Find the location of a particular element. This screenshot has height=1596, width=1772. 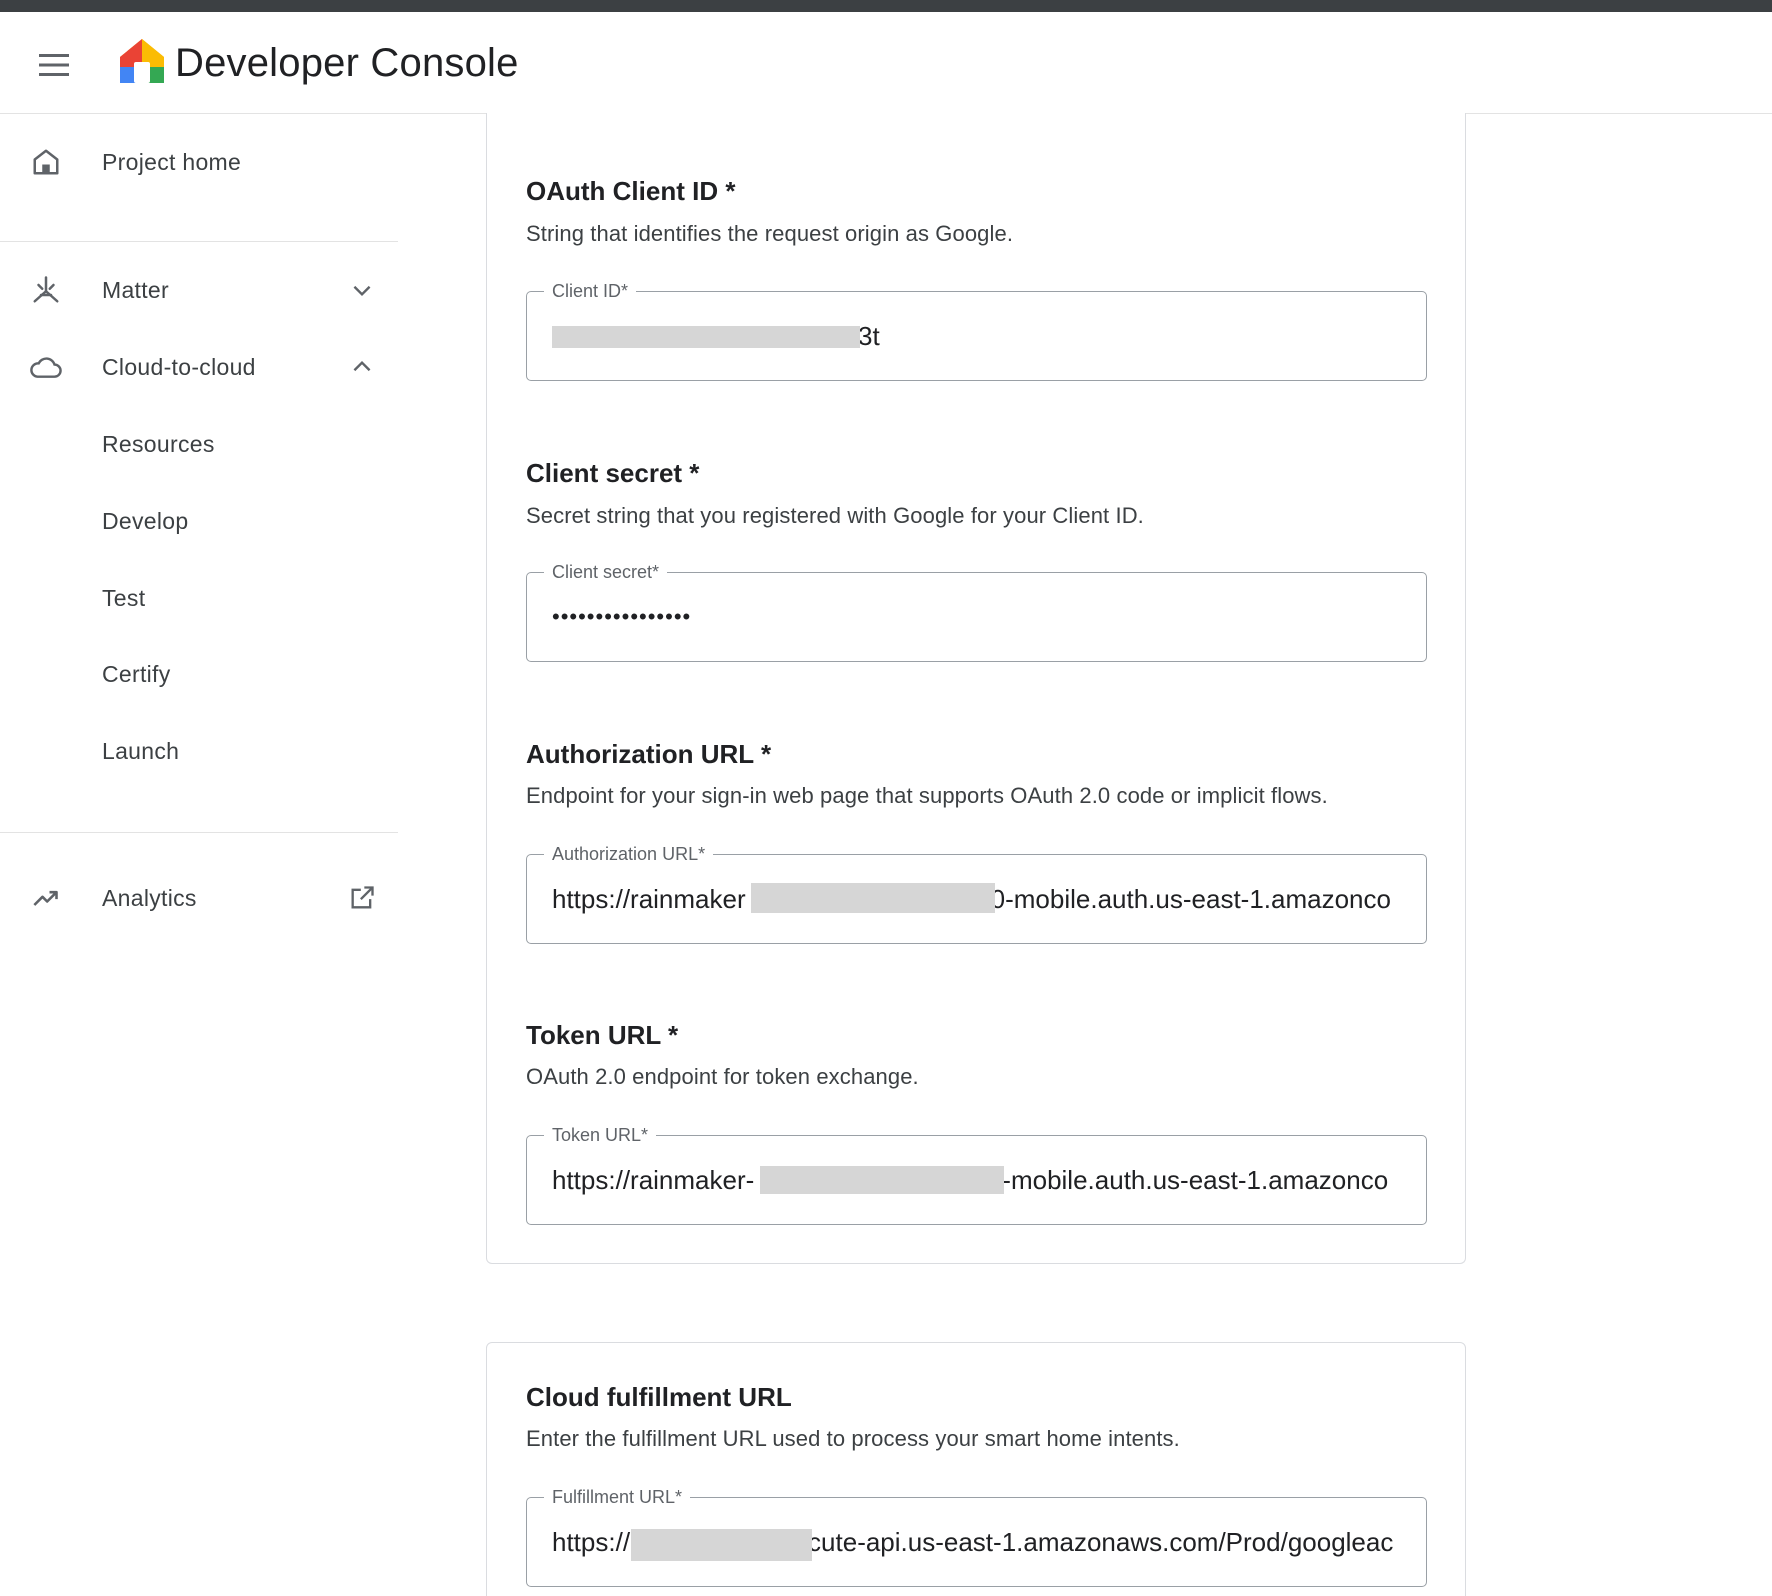

sidebar-item-project-home: Project home is located at coordinates (199, 162).